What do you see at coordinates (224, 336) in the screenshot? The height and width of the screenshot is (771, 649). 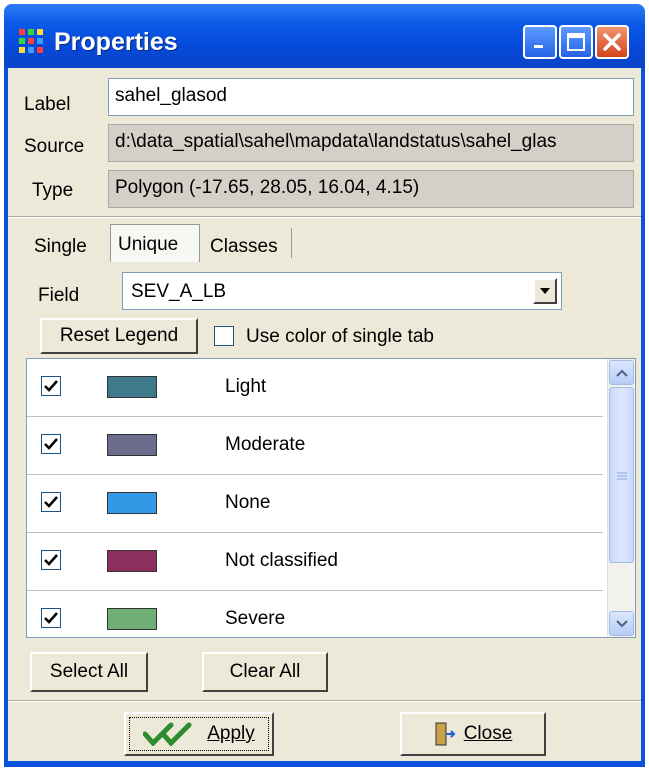 I see `use-color-checkbox` at bounding box center [224, 336].